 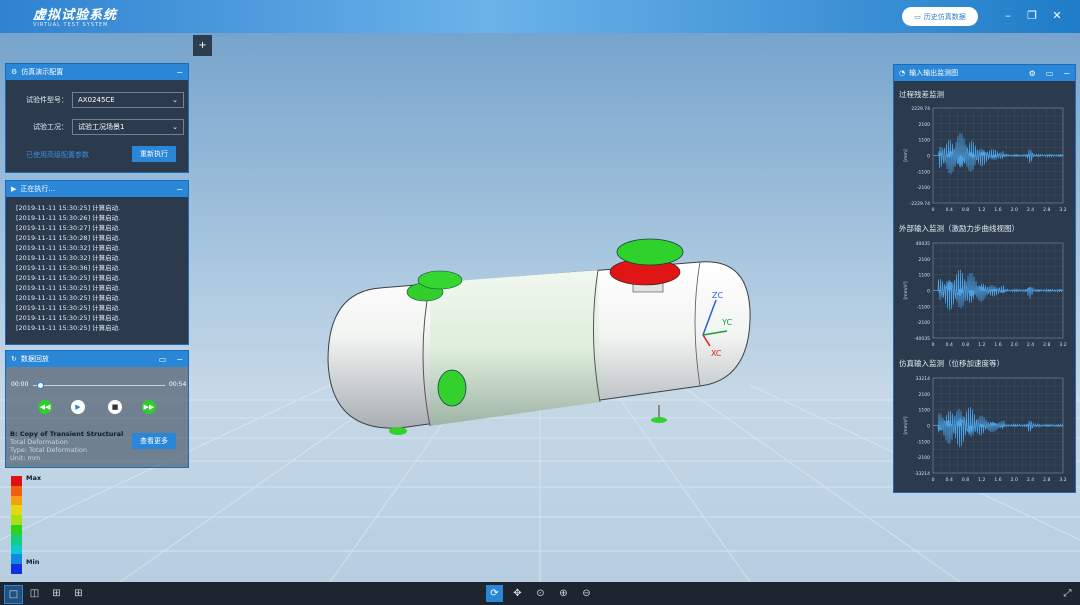 I want to click on y-tick-label: -40035, so click(x=922, y=339).